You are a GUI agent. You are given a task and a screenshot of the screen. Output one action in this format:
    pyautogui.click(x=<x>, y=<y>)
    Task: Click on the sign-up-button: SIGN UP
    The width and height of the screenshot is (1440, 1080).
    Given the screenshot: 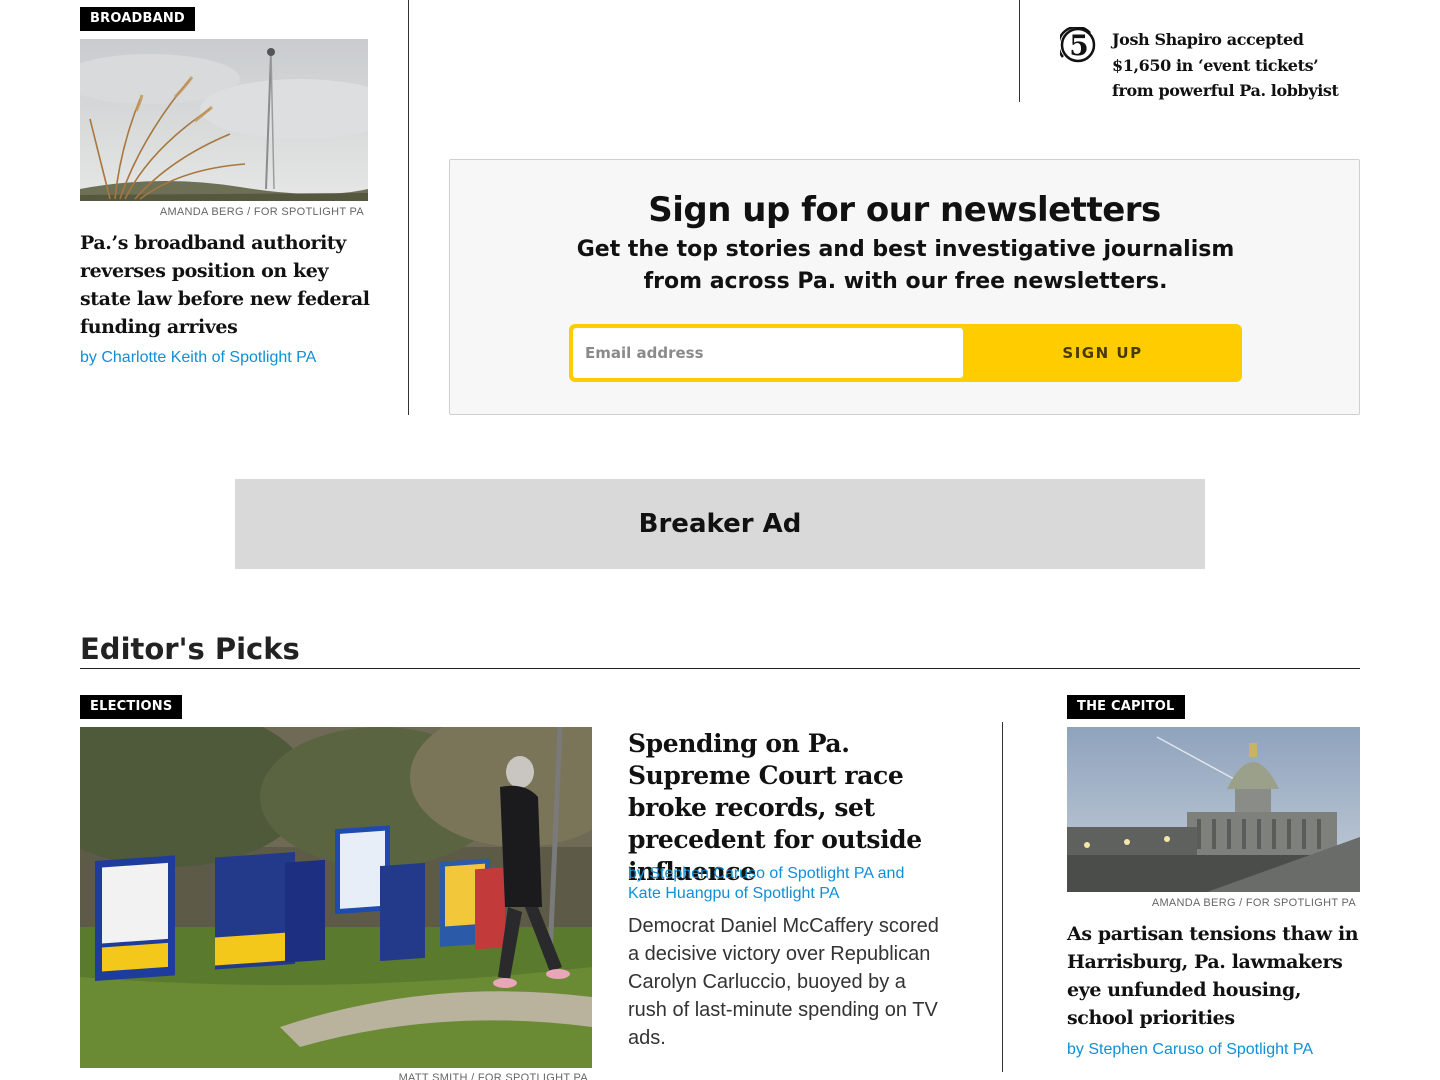 What is the action you would take?
    pyautogui.click(x=1102, y=353)
    